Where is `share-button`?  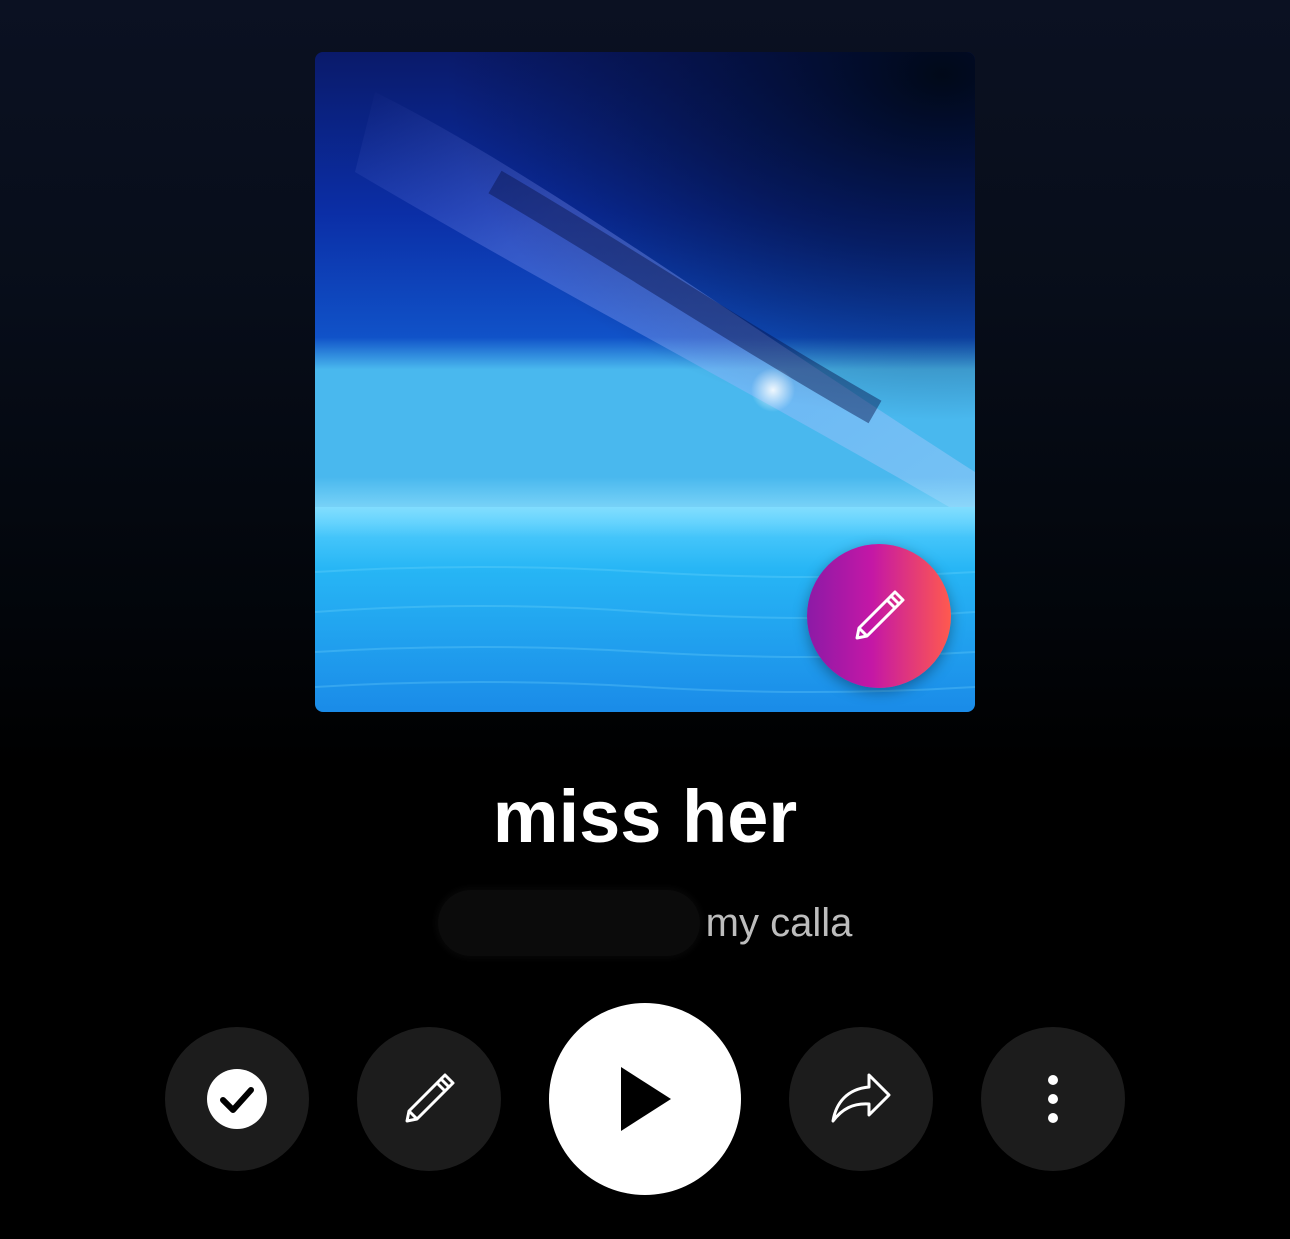 share-button is located at coordinates (861, 1099).